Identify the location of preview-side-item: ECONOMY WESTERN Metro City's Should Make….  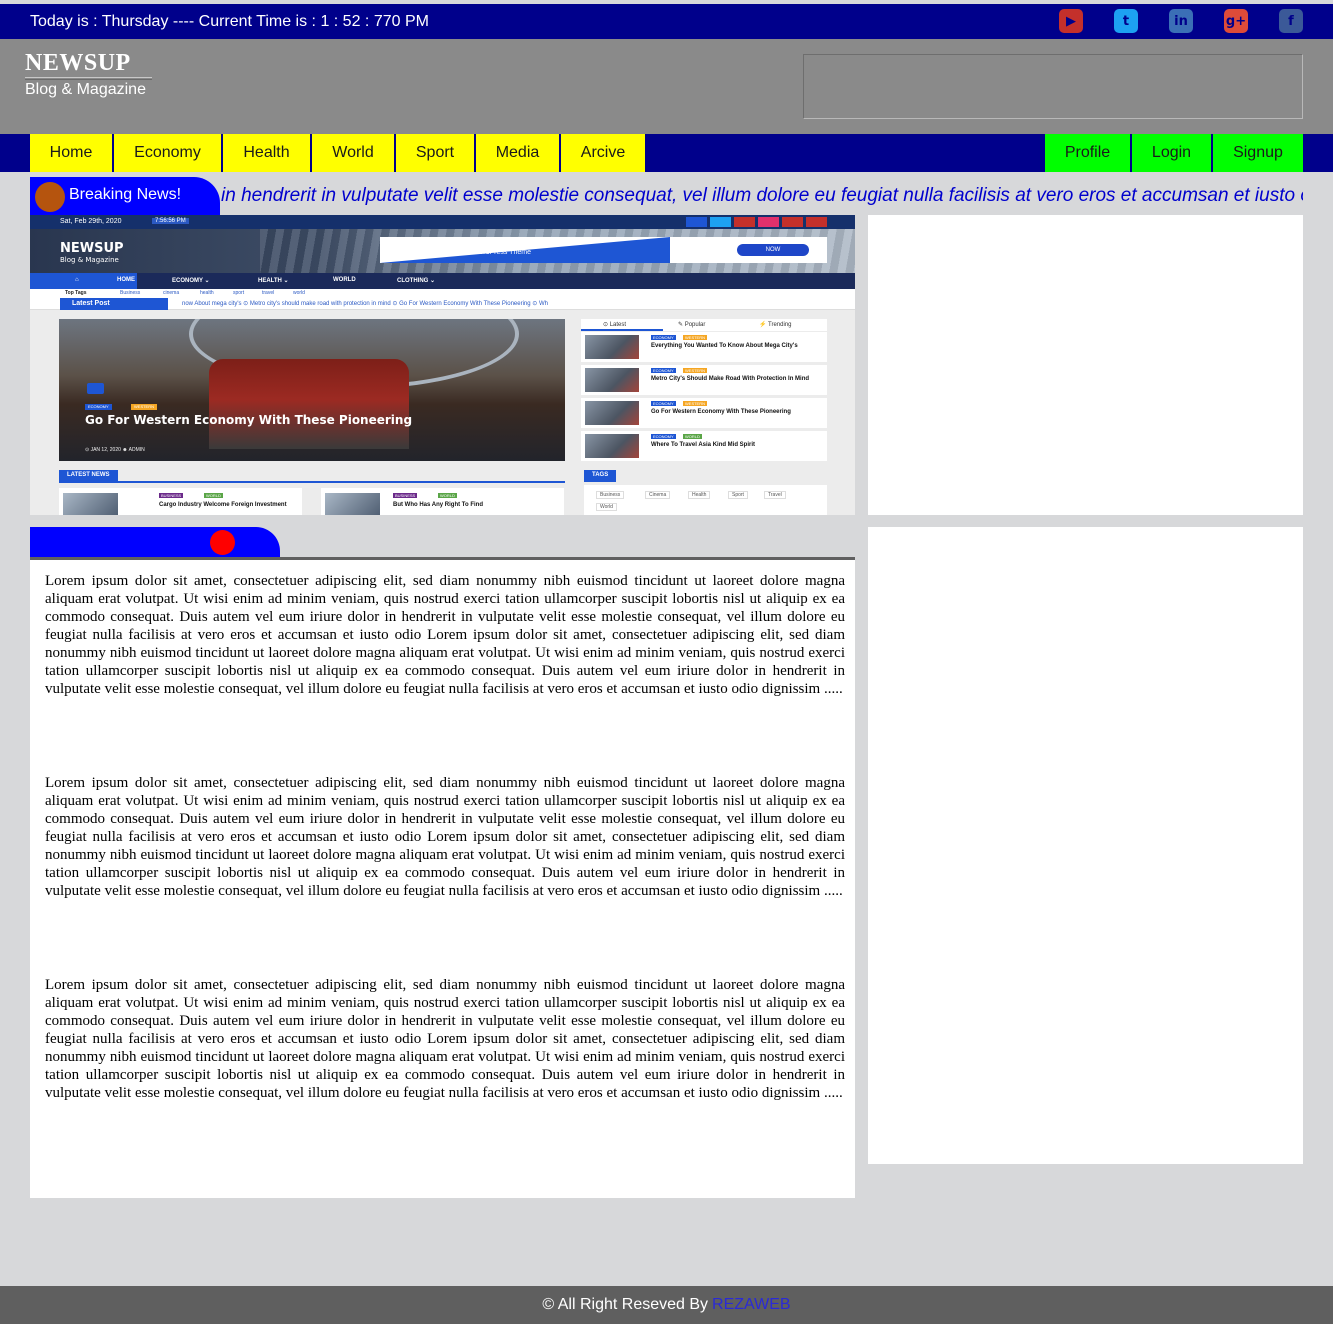
(704, 380).